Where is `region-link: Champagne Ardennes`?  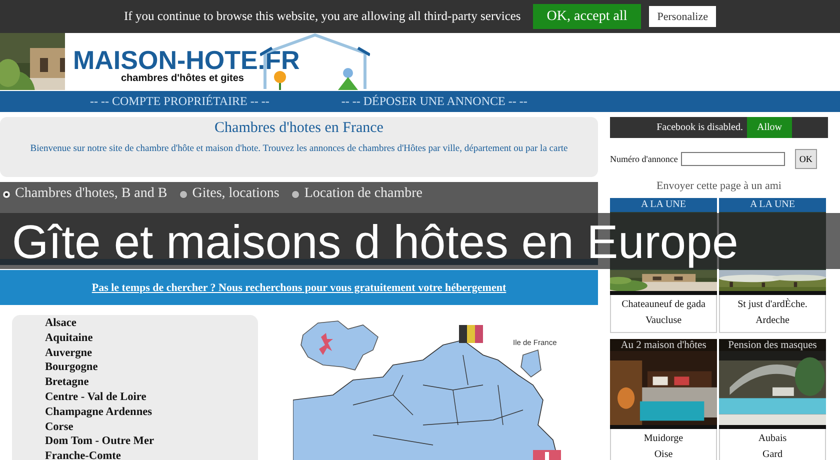 region-link: Champagne Ardennes is located at coordinates (151, 412).